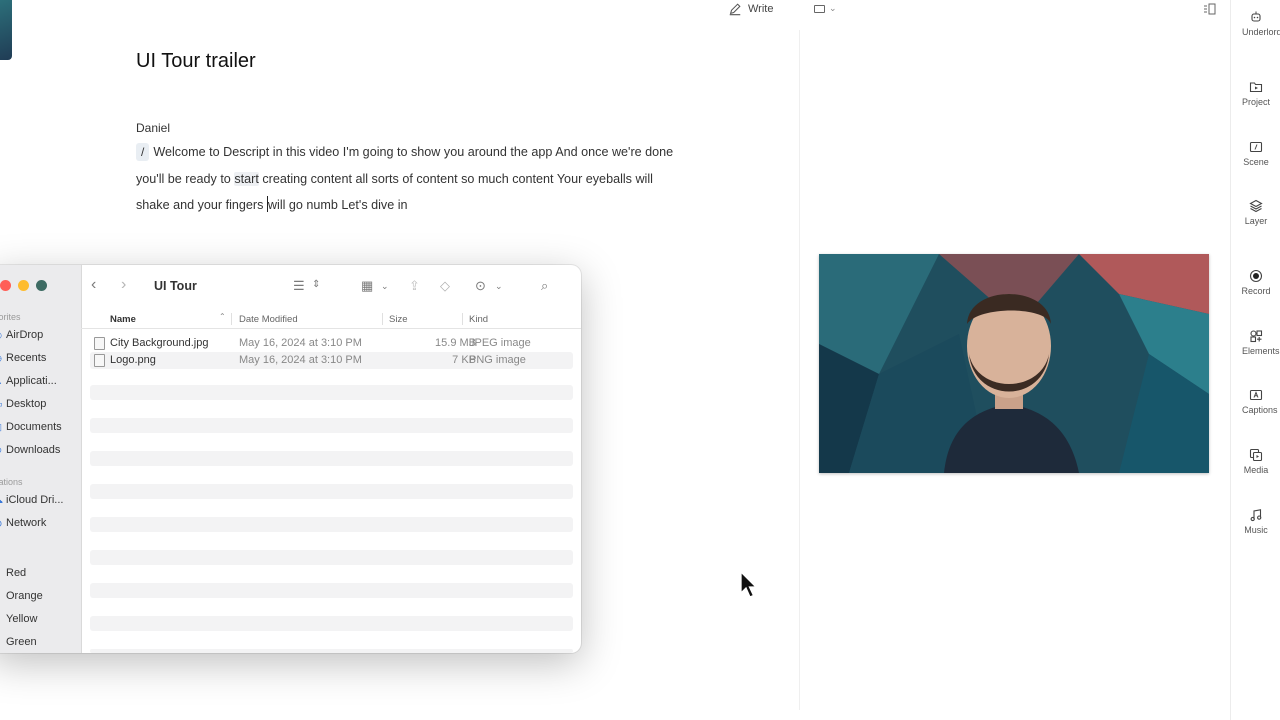  What do you see at coordinates (13, 573) in the screenshot?
I see `sidebar-tag-red: Red` at bounding box center [13, 573].